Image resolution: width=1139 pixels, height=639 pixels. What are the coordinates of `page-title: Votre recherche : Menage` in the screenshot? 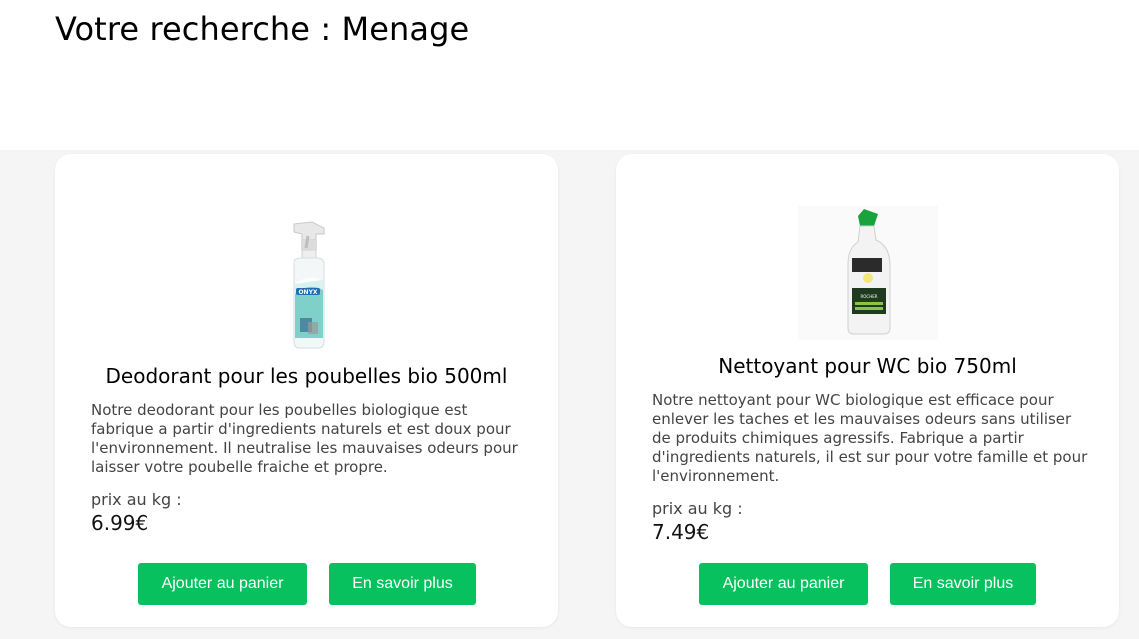 It's located at (262, 29).